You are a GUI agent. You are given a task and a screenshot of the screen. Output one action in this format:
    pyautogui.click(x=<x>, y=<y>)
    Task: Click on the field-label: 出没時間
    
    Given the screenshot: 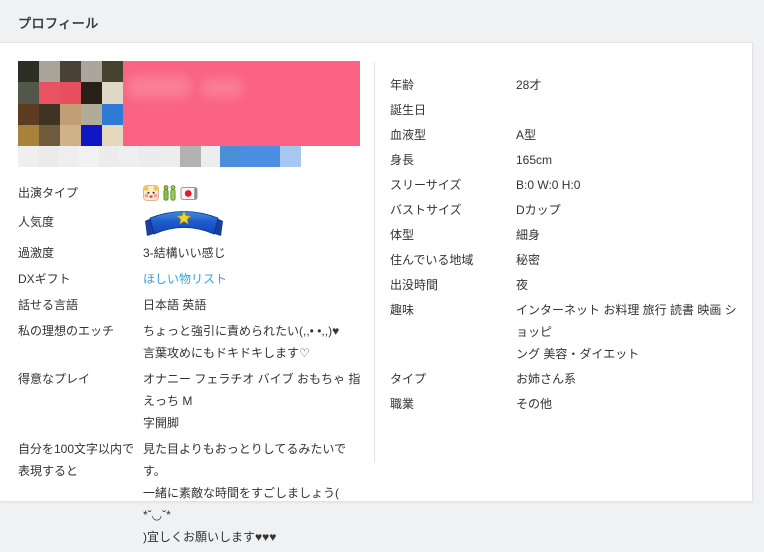 What is the action you would take?
    pyautogui.click(x=414, y=285)
    